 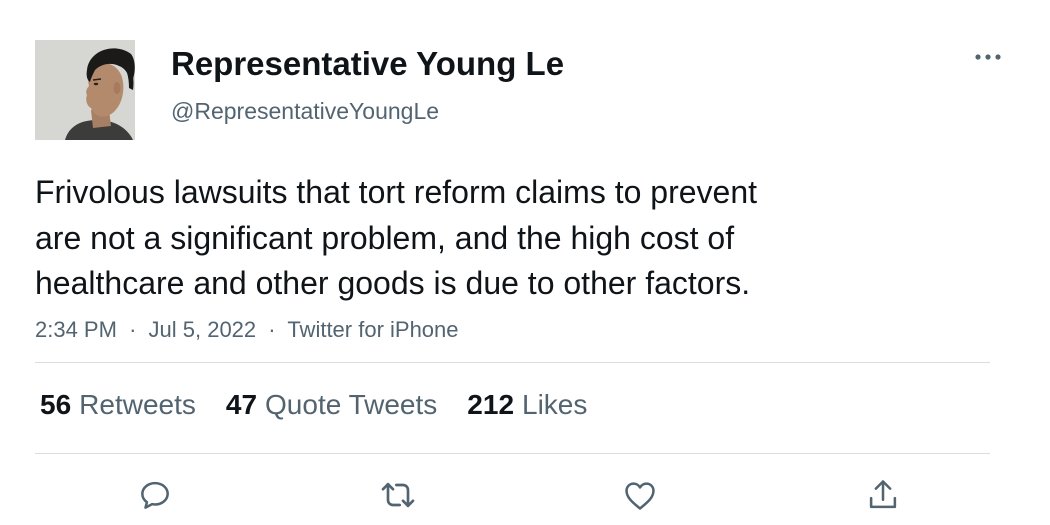 I want to click on display-name: Representative Young Le, so click(x=367, y=64).